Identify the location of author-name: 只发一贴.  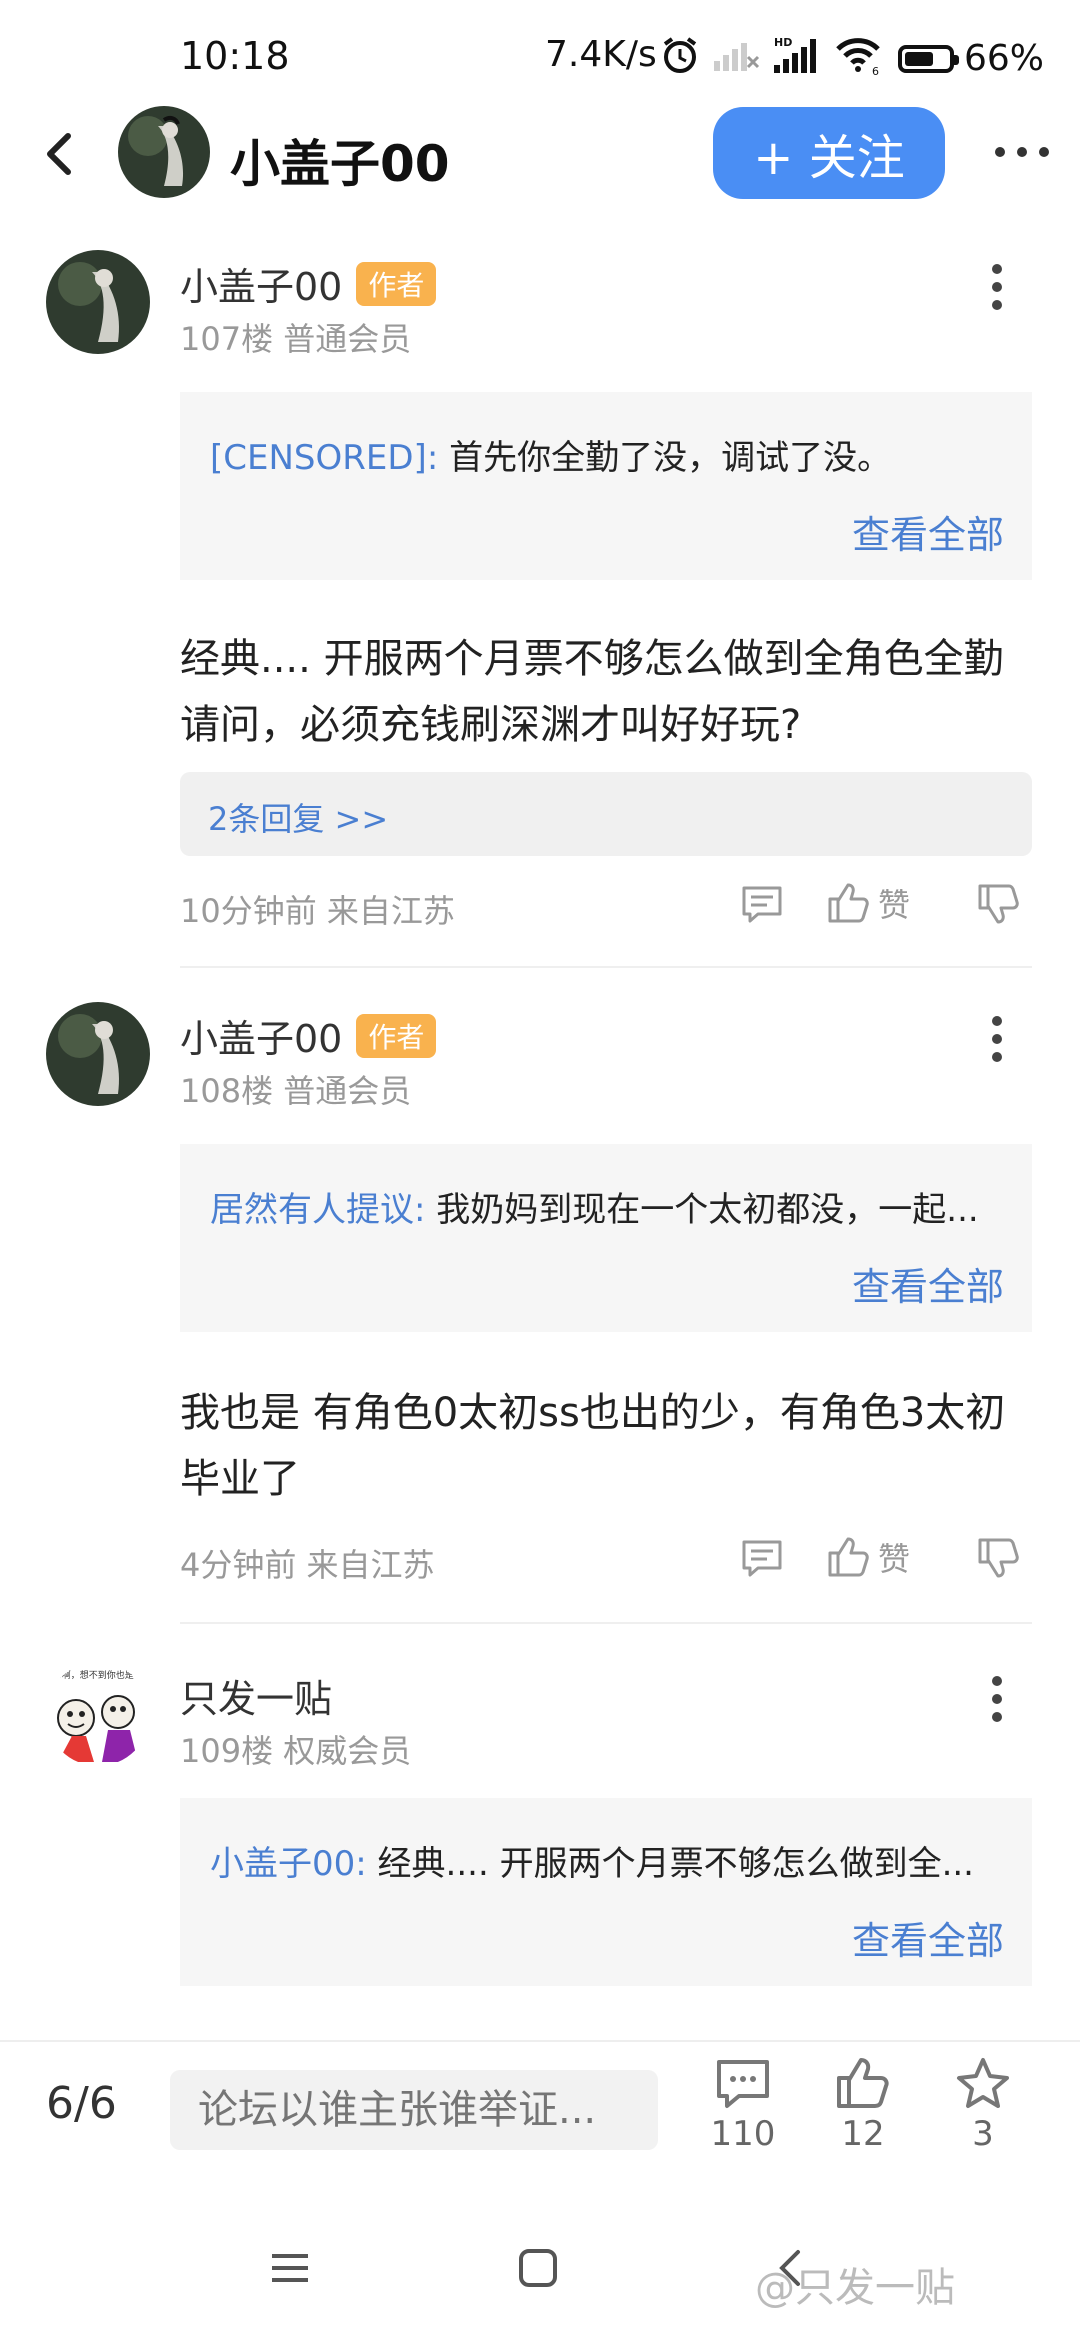
(256, 1695).